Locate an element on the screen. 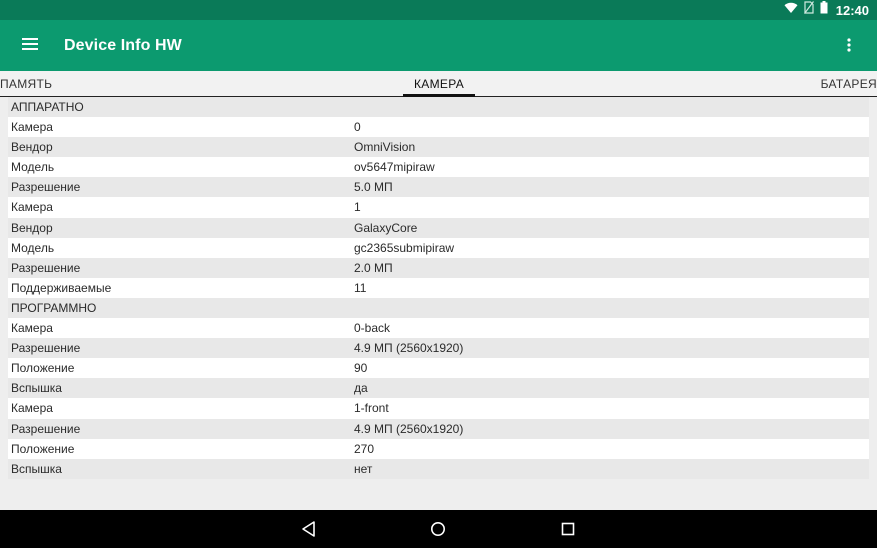 This screenshot has height=548, width=877. row-value: 2.0 МП is located at coordinates (373, 267).